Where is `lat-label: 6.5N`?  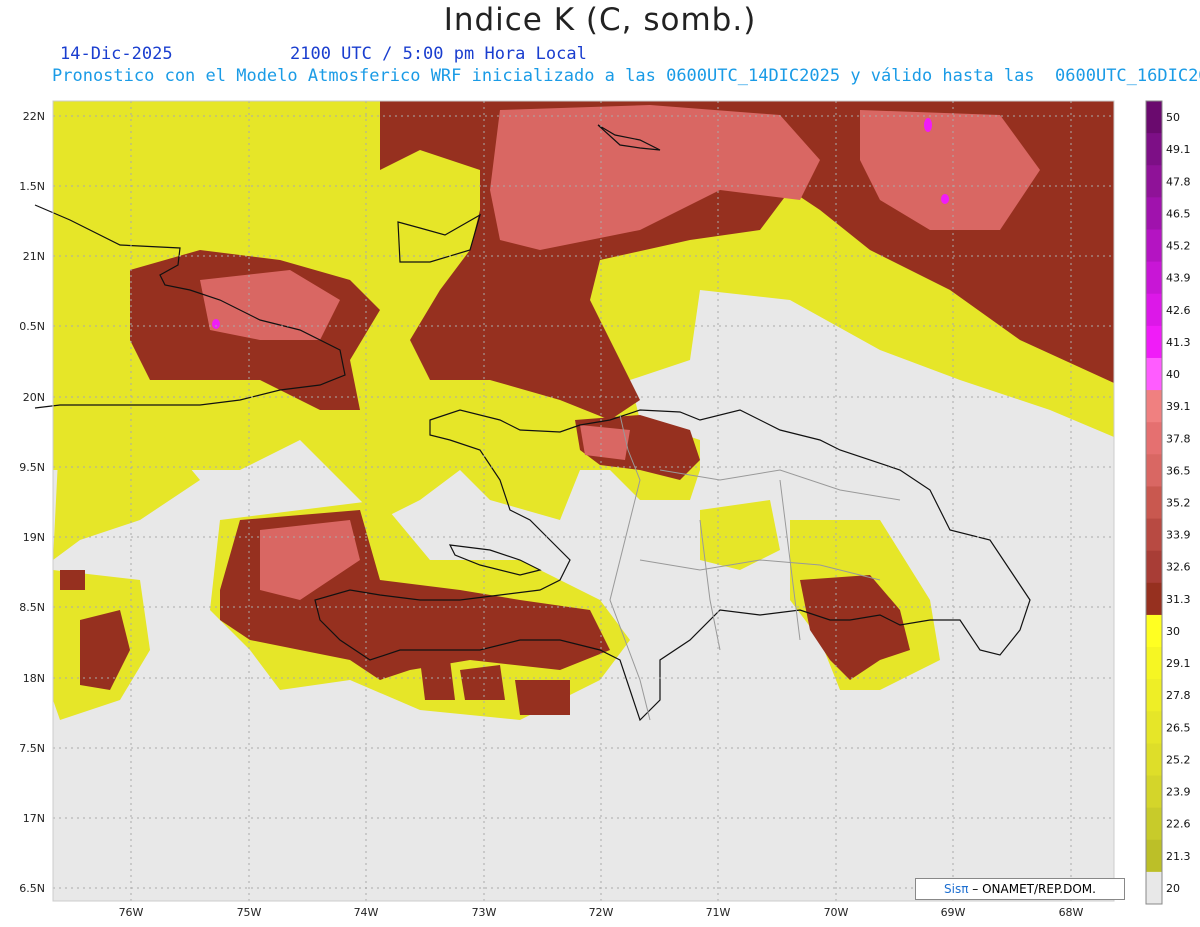
lat-label: 6.5N is located at coordinates (32, 888).